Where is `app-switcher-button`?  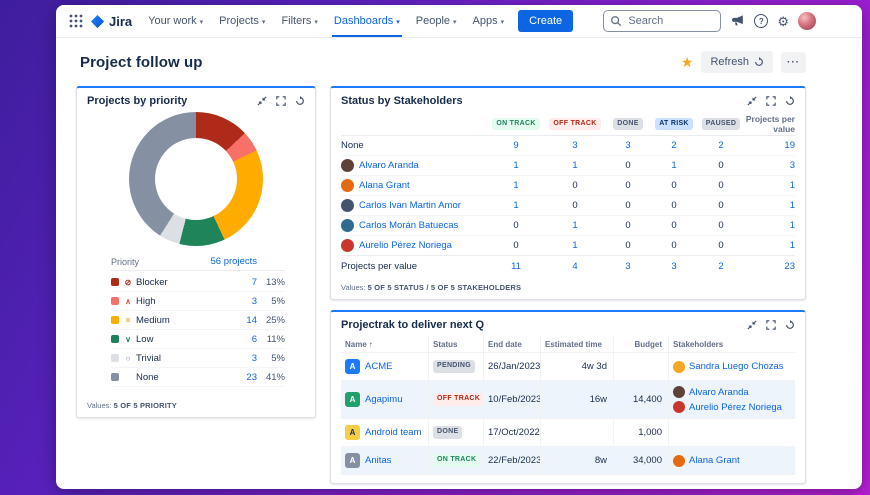 app-switcher-button is located at coordinates (76, 21).